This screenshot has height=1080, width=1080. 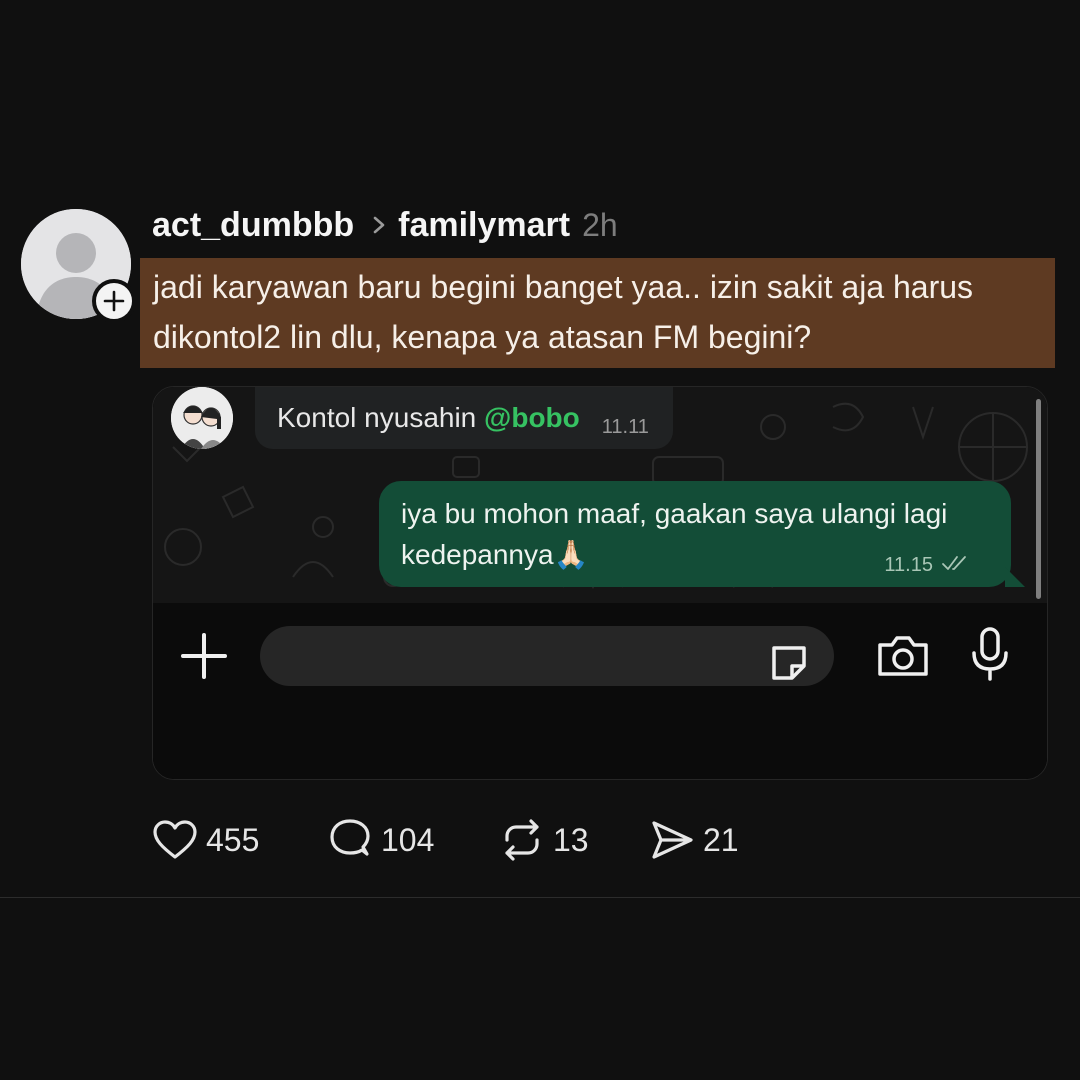 What do you see at coordinates (547, 656) in the screenshot?
I see `message-input` at bounding box center [547, 656].